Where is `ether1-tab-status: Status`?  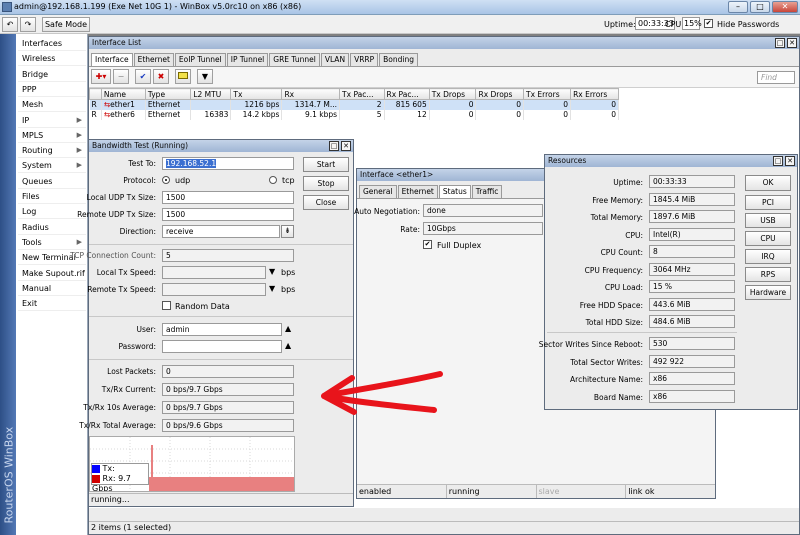 ether1-tab-status: Status is located at coordinates (454, 191).